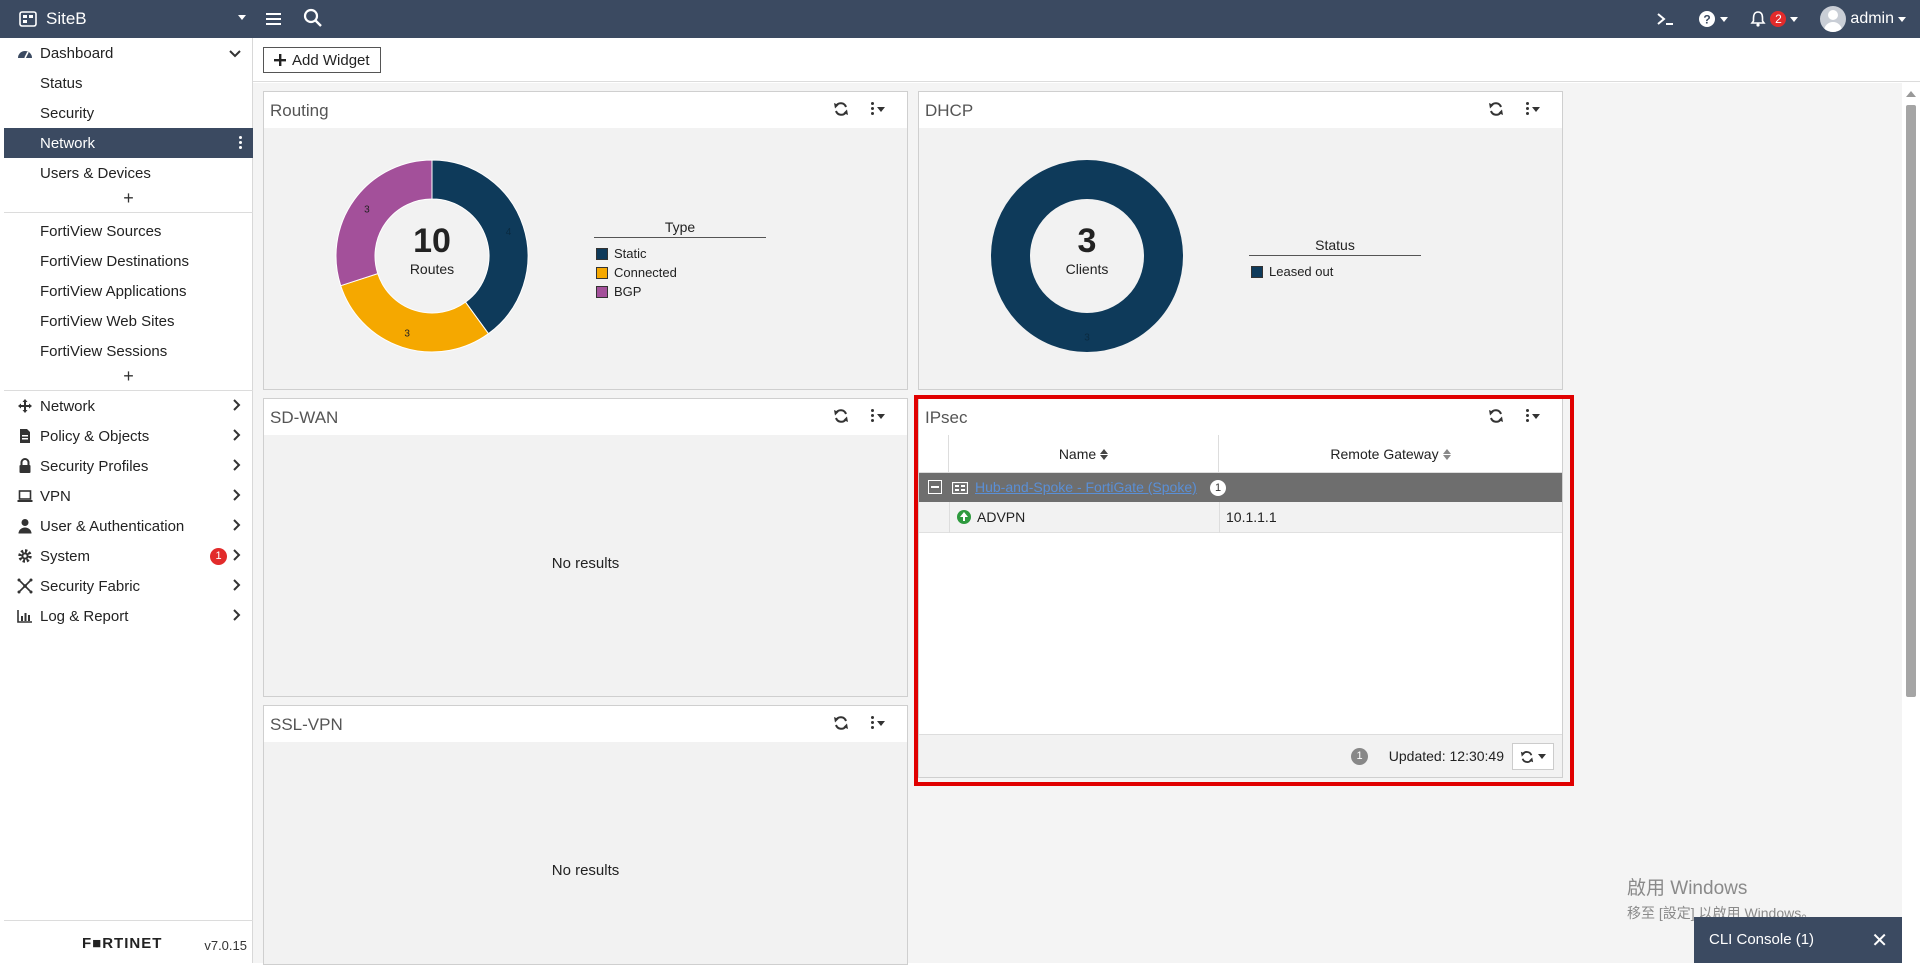 The width and height of the screenshot is (1920, 965). What do you see at coordinates (1533, 756) in the screenshot?
I see `refresh-dropdown-button` at bounding box center [1533, 756].